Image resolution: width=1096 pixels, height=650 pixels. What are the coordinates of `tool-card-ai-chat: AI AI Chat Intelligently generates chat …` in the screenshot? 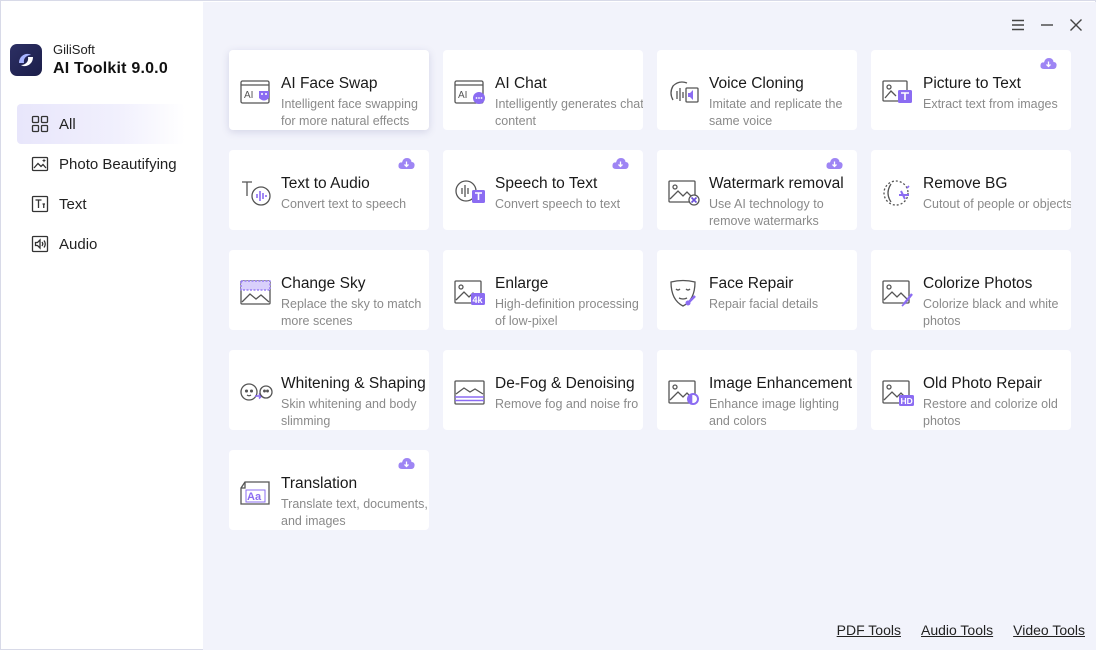 It's located at (543, 90).